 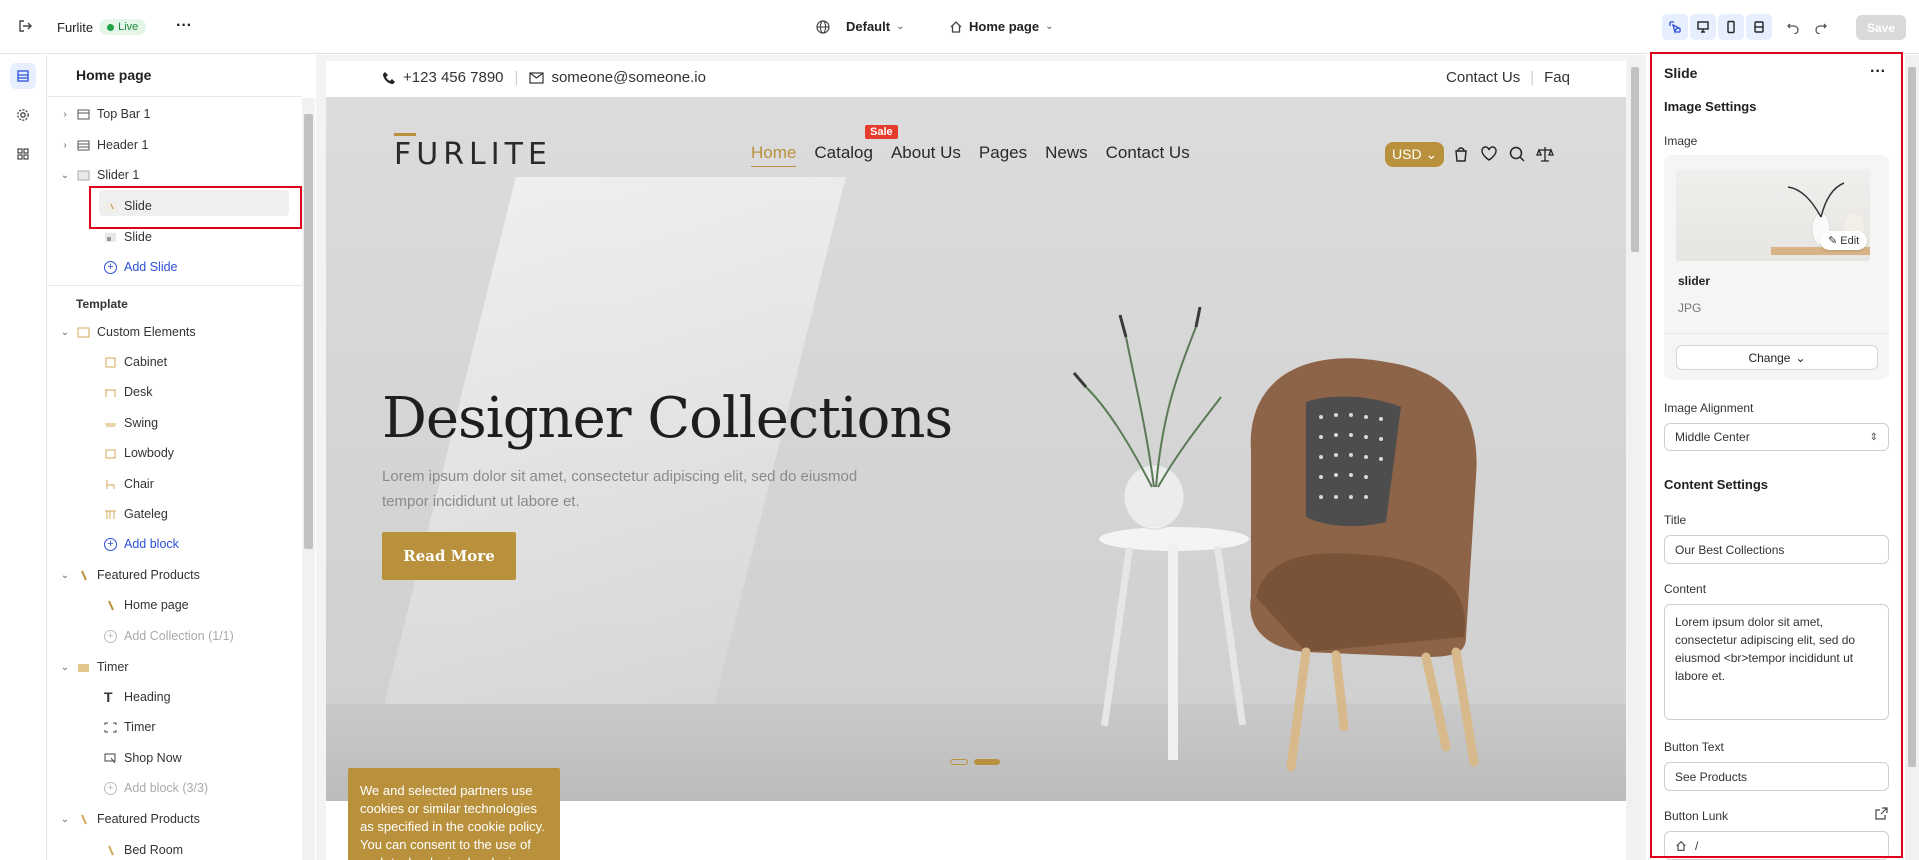 I want to click on tree-title: Home page, so click(x=114, y=75).